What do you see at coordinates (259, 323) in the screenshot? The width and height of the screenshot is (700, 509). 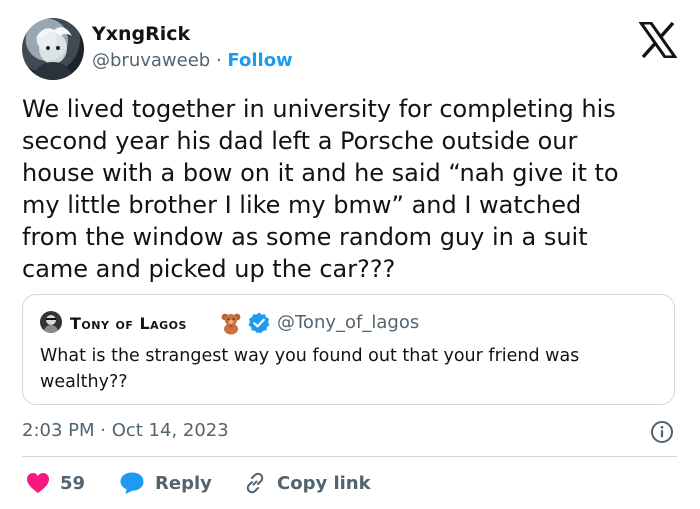 I see `verified-badge-icon` at bounding box center [259, 323].